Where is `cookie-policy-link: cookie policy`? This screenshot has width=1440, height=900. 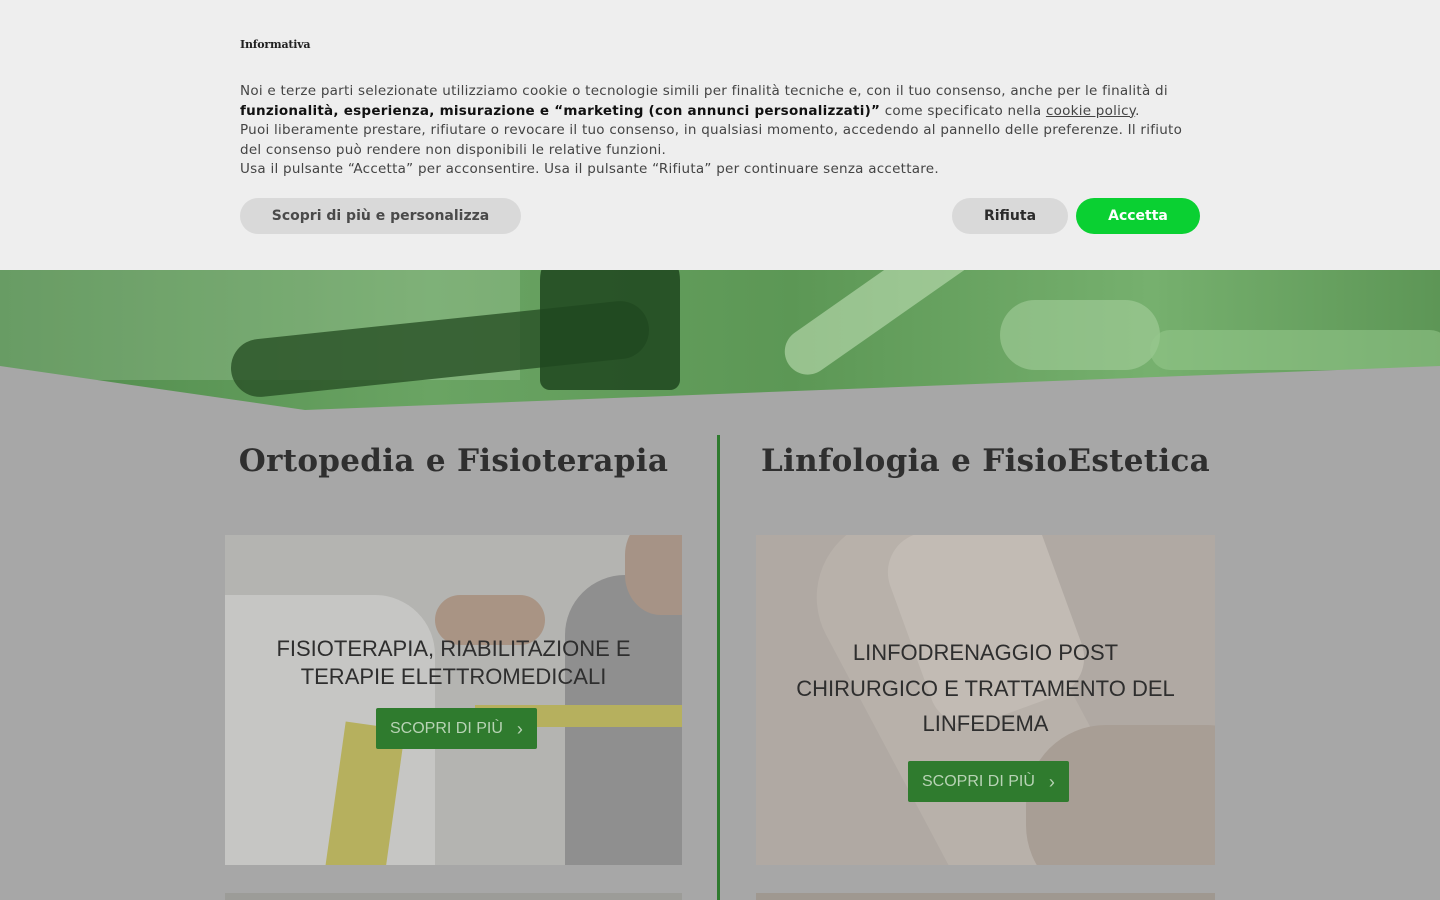 cookie-policy-link: cookie policy is located at coordinates (1090, 111).